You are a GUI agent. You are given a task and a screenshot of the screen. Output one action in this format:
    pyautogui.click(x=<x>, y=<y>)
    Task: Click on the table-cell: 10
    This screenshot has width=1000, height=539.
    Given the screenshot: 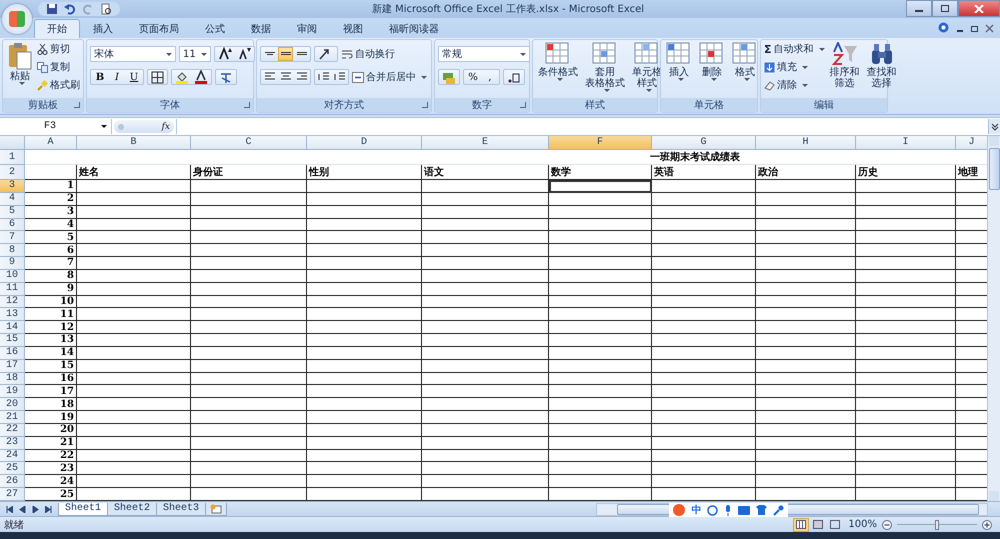 What is the action you would take?
    pyautogui.click(x=51, y=302)
    